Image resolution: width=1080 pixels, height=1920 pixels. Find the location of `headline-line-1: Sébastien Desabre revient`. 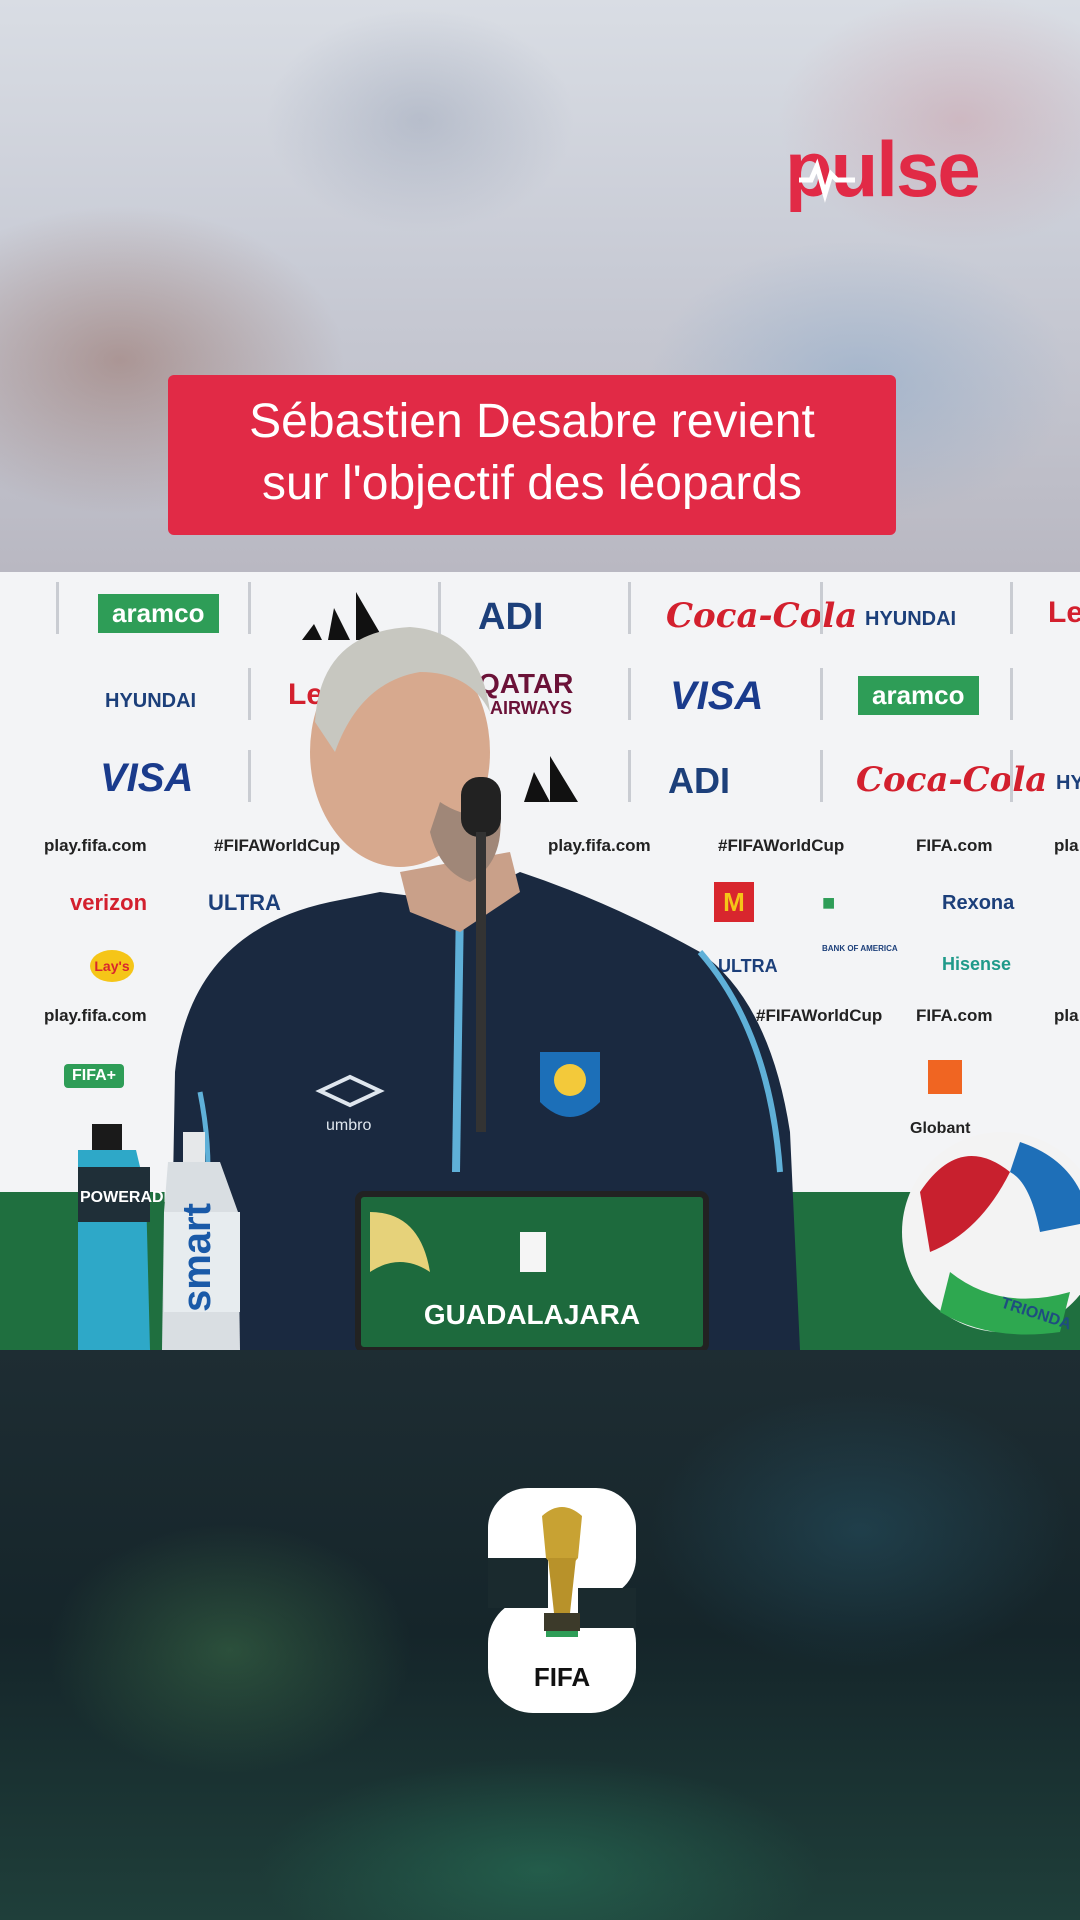

headline-line-1: Sébastien Desabre revient is located at coordinates (532, 421).